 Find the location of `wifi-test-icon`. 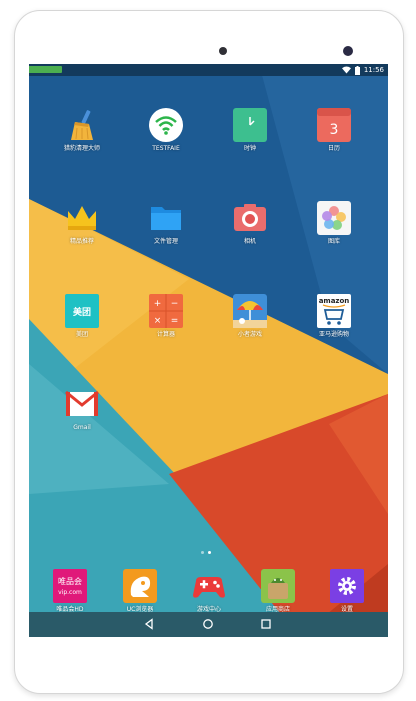

wifi-test-icon is located at coordinates (166, 125).